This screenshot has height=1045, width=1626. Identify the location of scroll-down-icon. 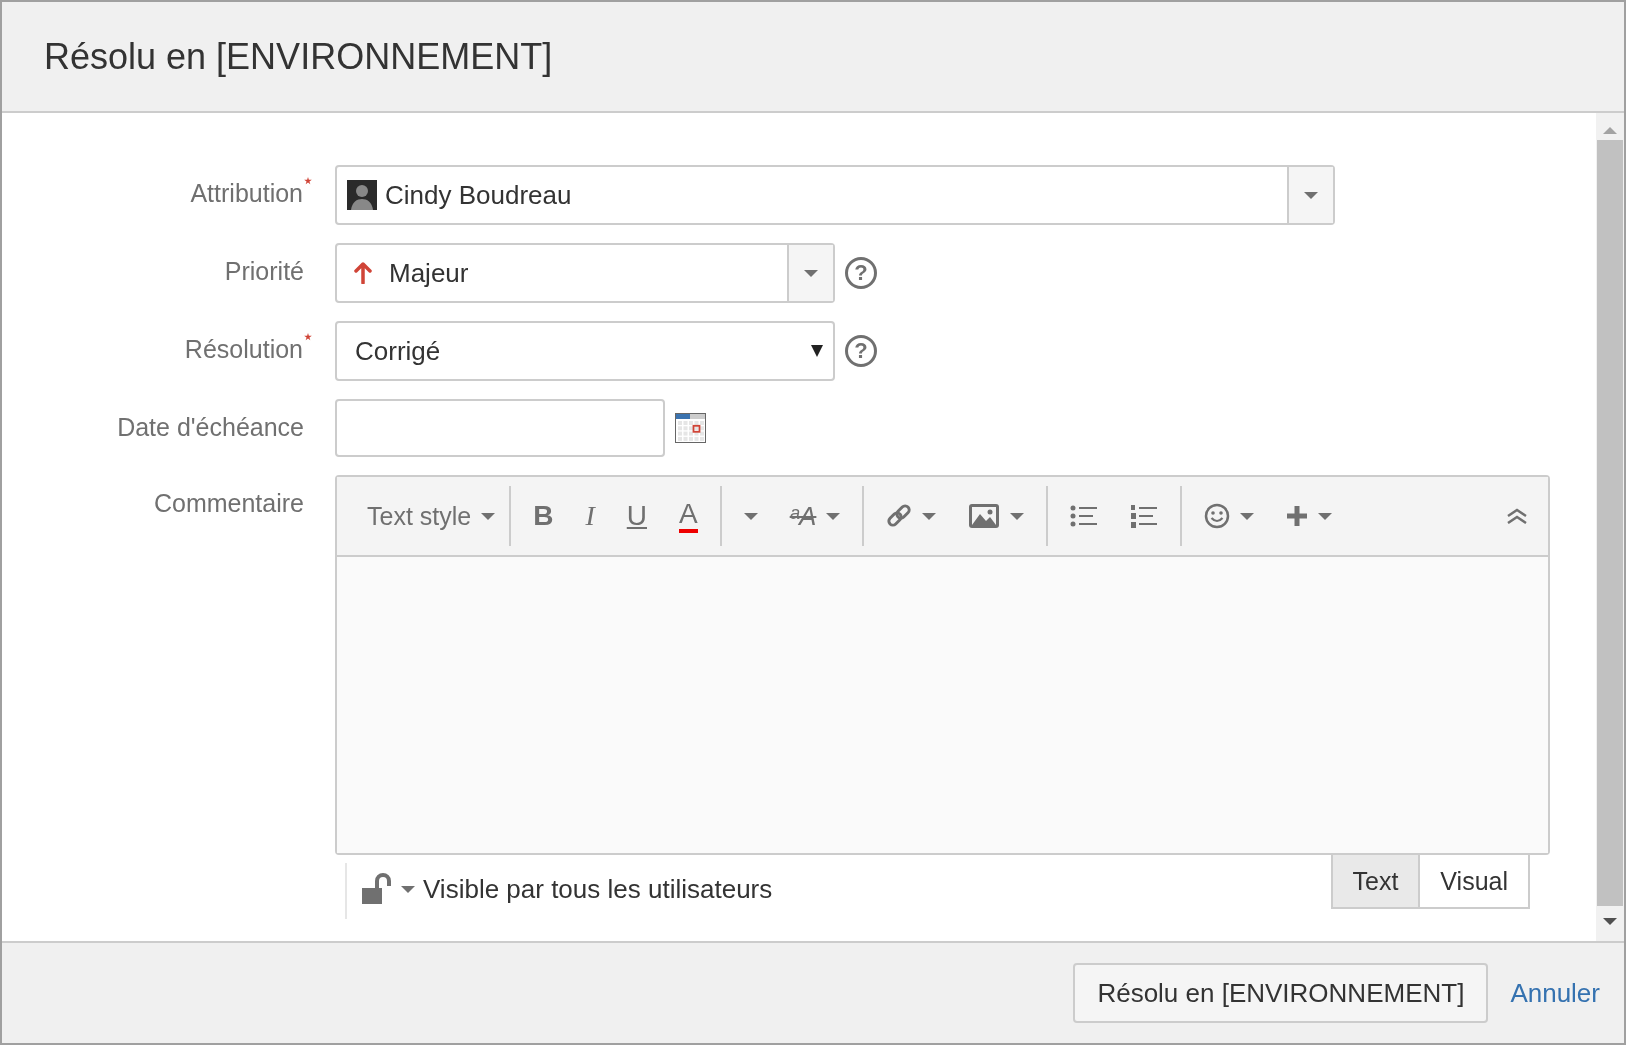
(1610, 921).